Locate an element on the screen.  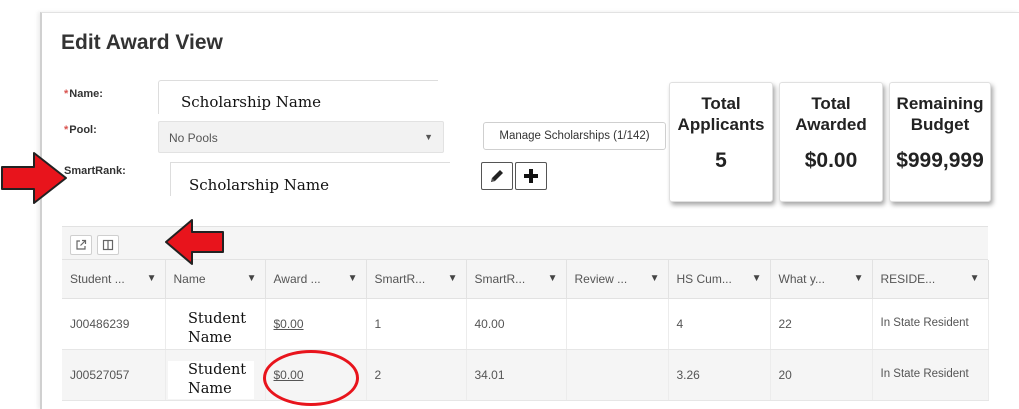
pool-label: *Pool: is located at coordinates (80, 130).